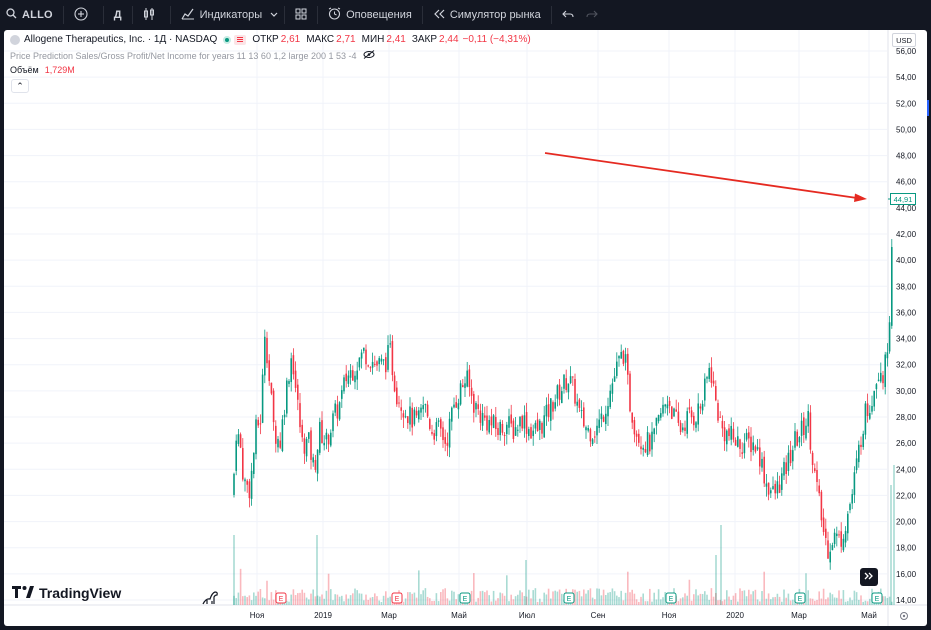 This screenshot has width=931, height=630. What do you see at coordinates (906, 103) in the screenshot?
I see `price-tick-label: 52,00` at bounding box center [906, 103].